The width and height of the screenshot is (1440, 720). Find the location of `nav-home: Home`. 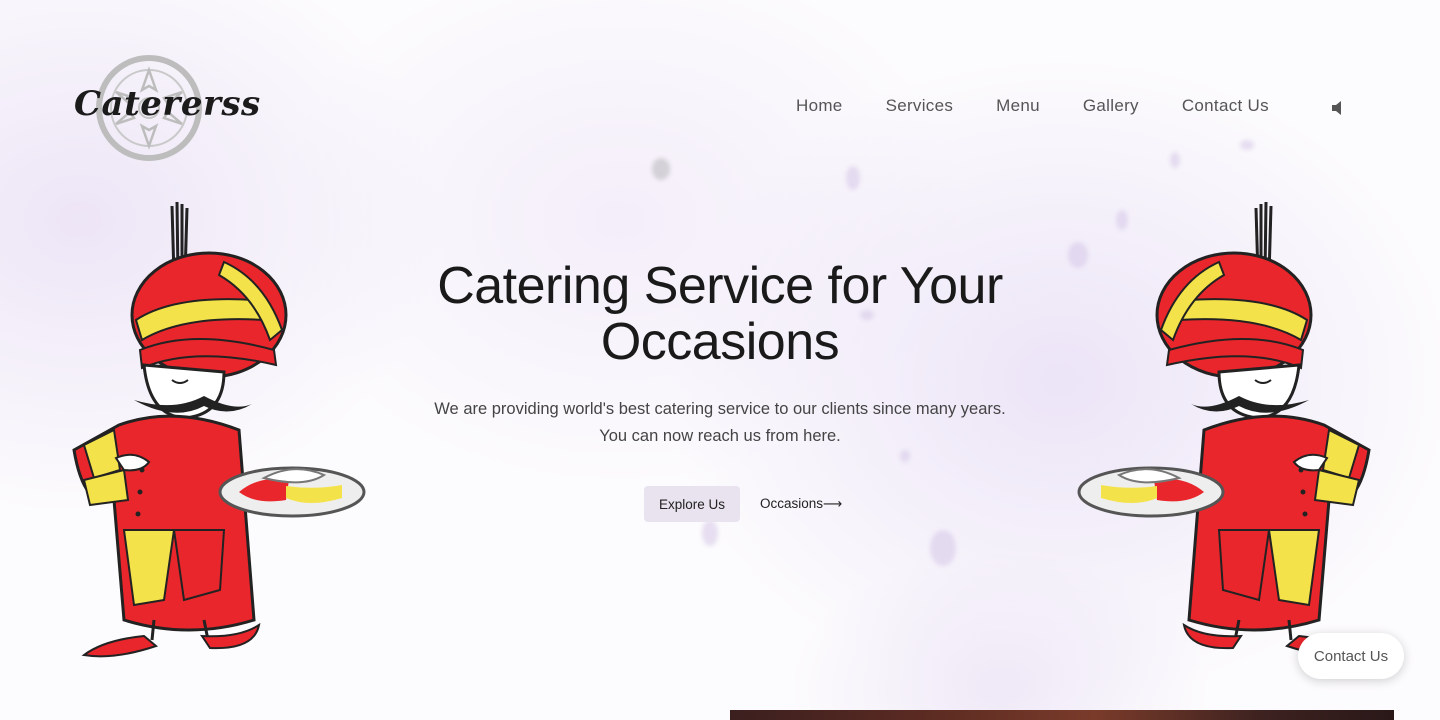

nav-home: Home is located at coordinates (819, 106).